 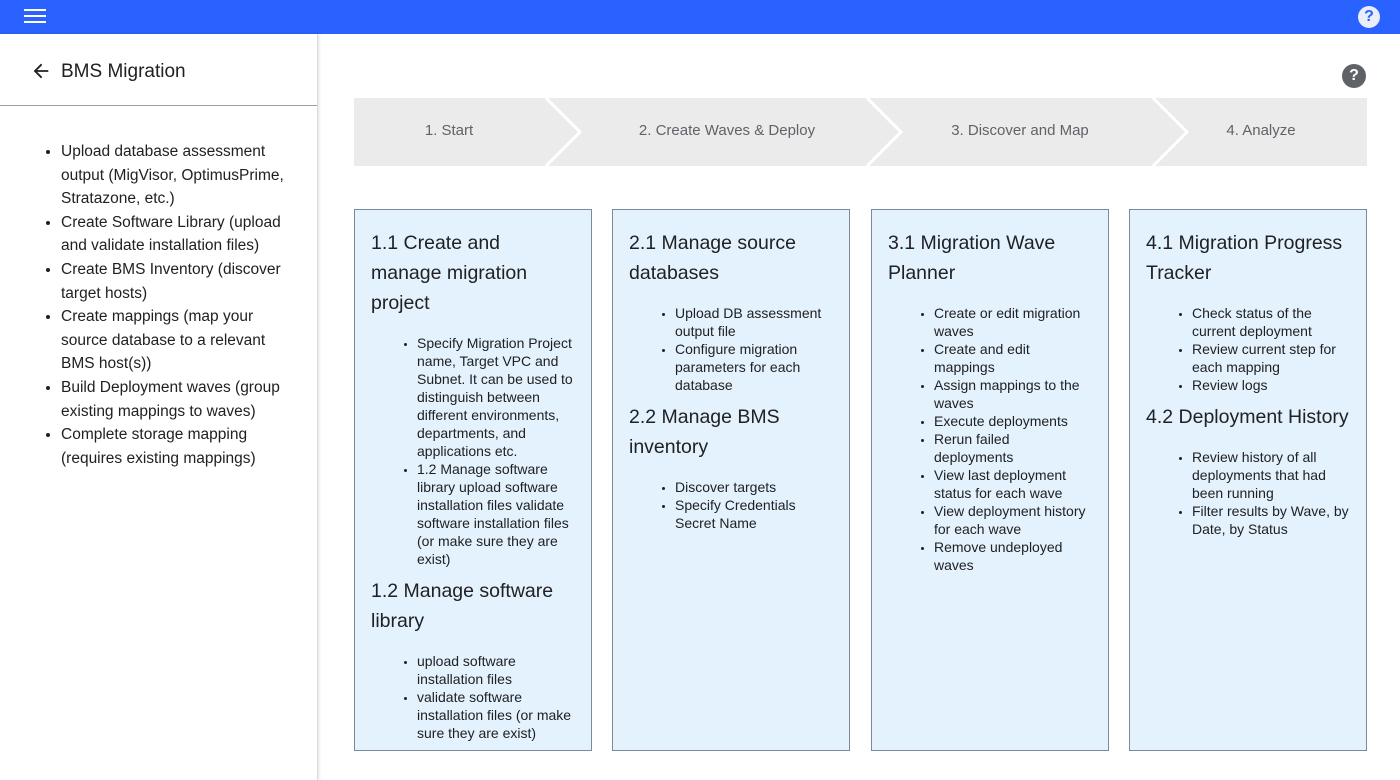 I want to click on list-item: Remove undeployed waves, so click(x=1013, y=556).